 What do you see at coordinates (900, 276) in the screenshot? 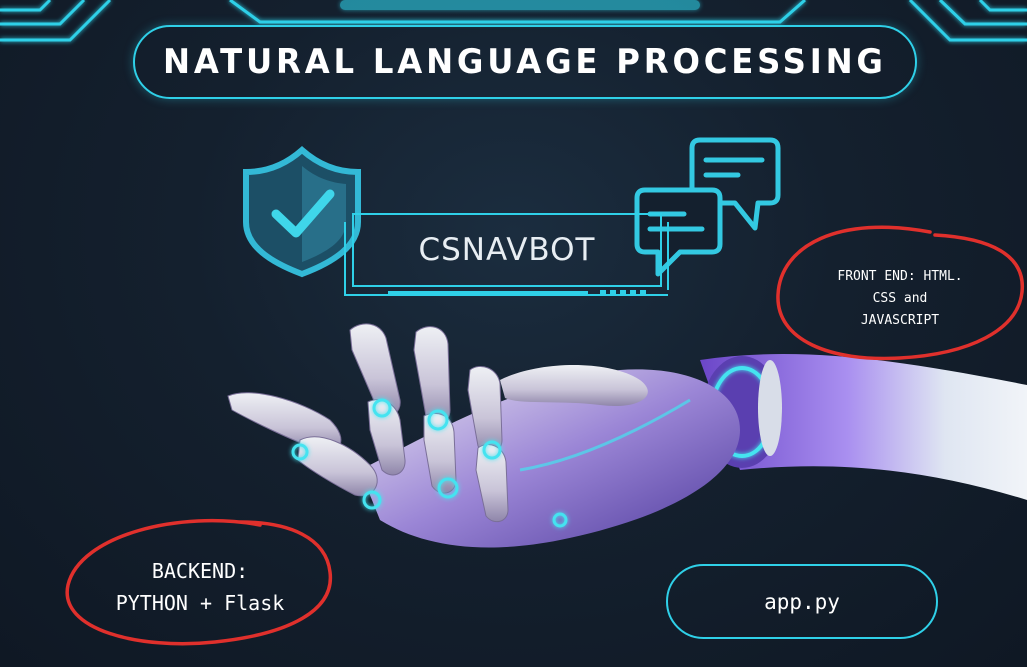
I see `frontend-note-line: FRONT END: HTML.` at bounding box center [900, 276].